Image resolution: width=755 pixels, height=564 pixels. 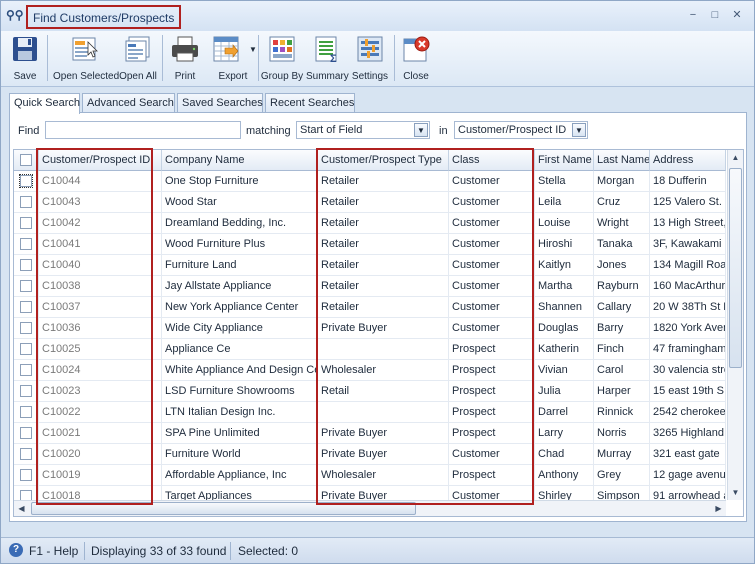 I want to click on scroll-up-icon: ▲, so click(x=735, y=157).